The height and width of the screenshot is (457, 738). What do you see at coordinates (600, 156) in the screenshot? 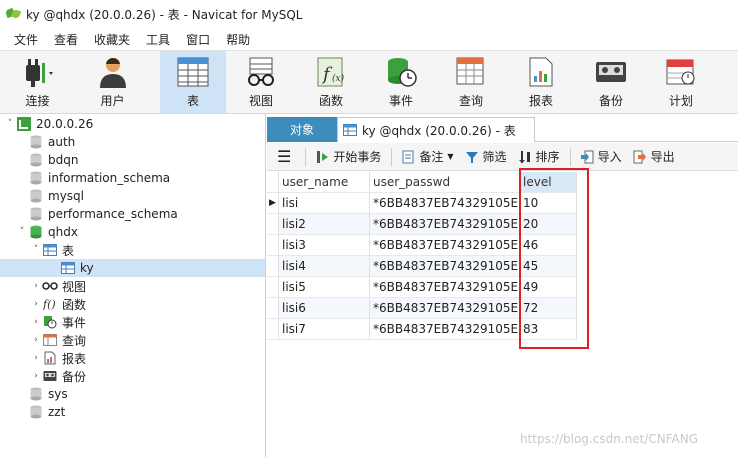
I see `import-button: 导入` at bounding box center [600, 156].